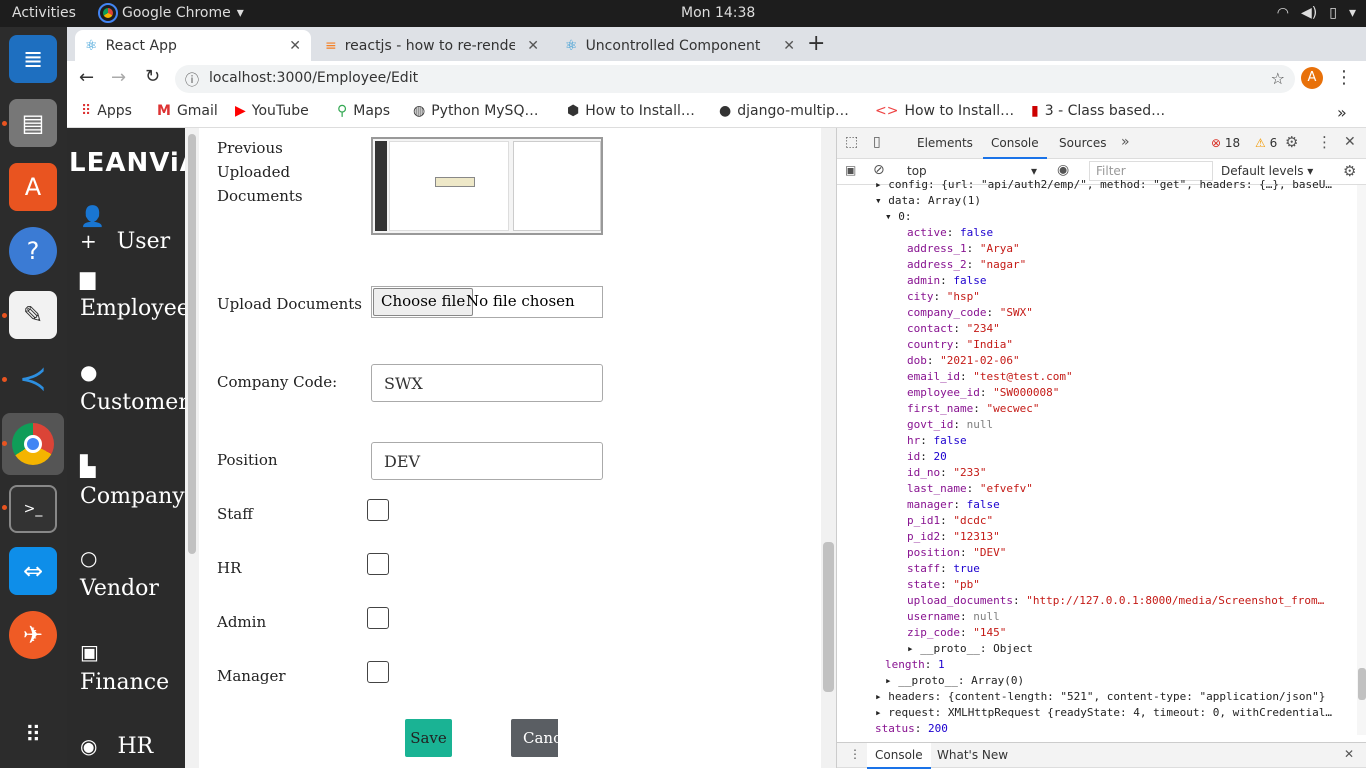 The width and height of the screenshot is (1366, 769). Describe the element at coordinates (1267, 171) in the screenshot. I see `levels-select: Default levels ▾` at that location.